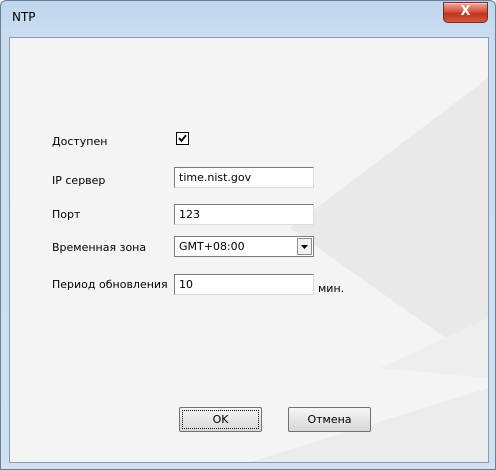 The height and width of the screenshot is (470, 496). What do you see at coordinates (80, 141) in the screenshot?
I see `enabled-label: Доступен` at bounding box center [80, 141].